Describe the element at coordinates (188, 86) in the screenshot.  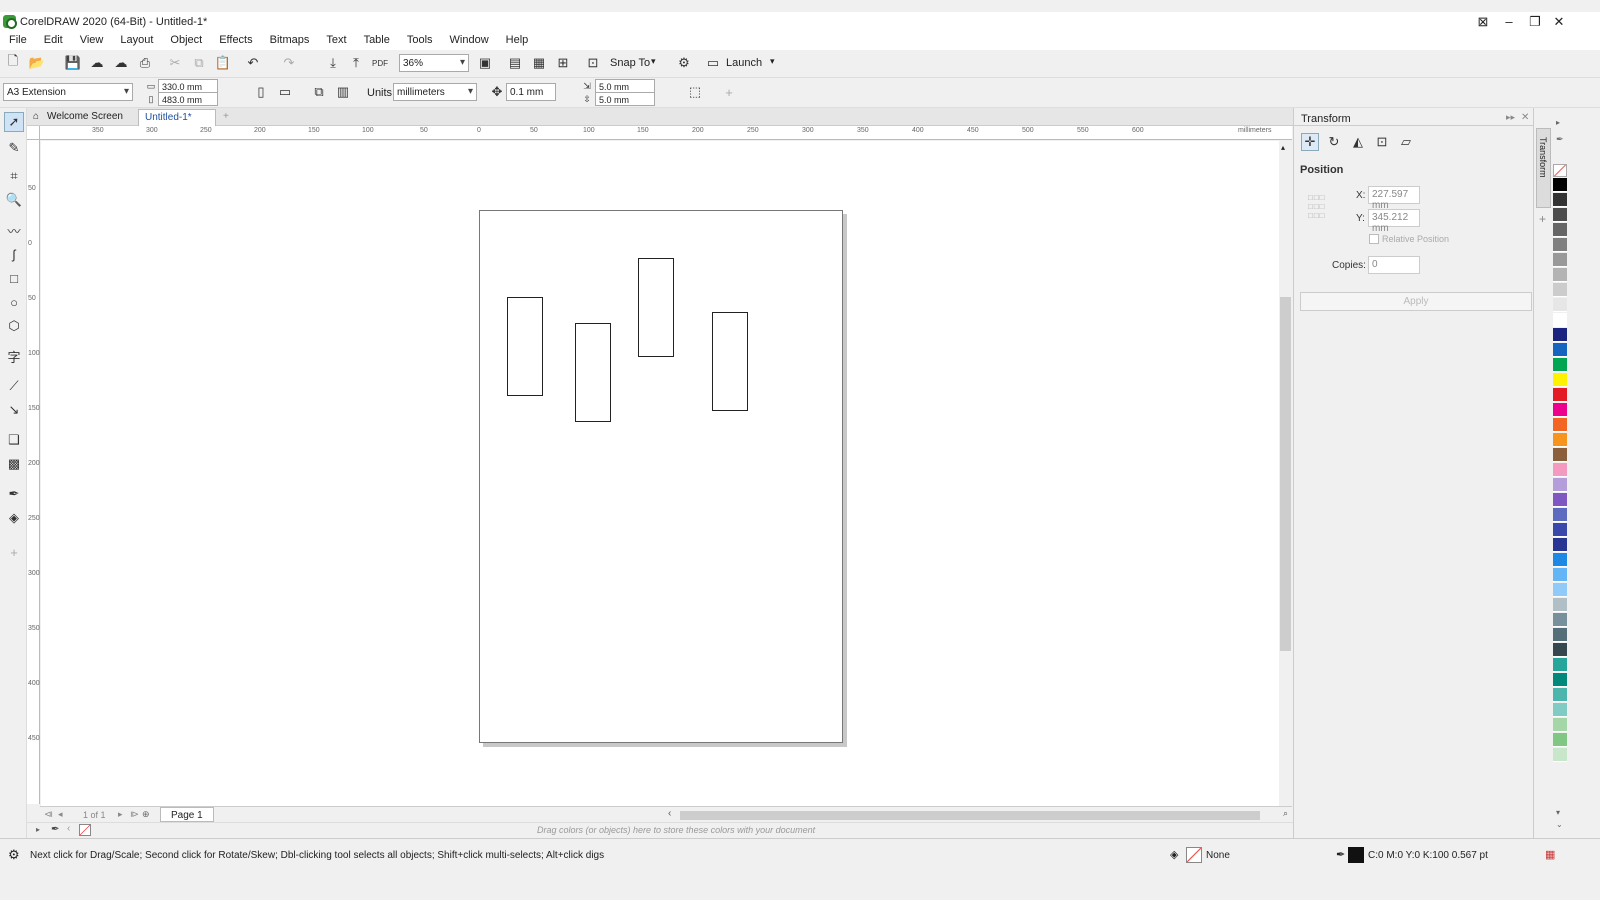
I see `page-width-field: 330.0 mm` at that location.